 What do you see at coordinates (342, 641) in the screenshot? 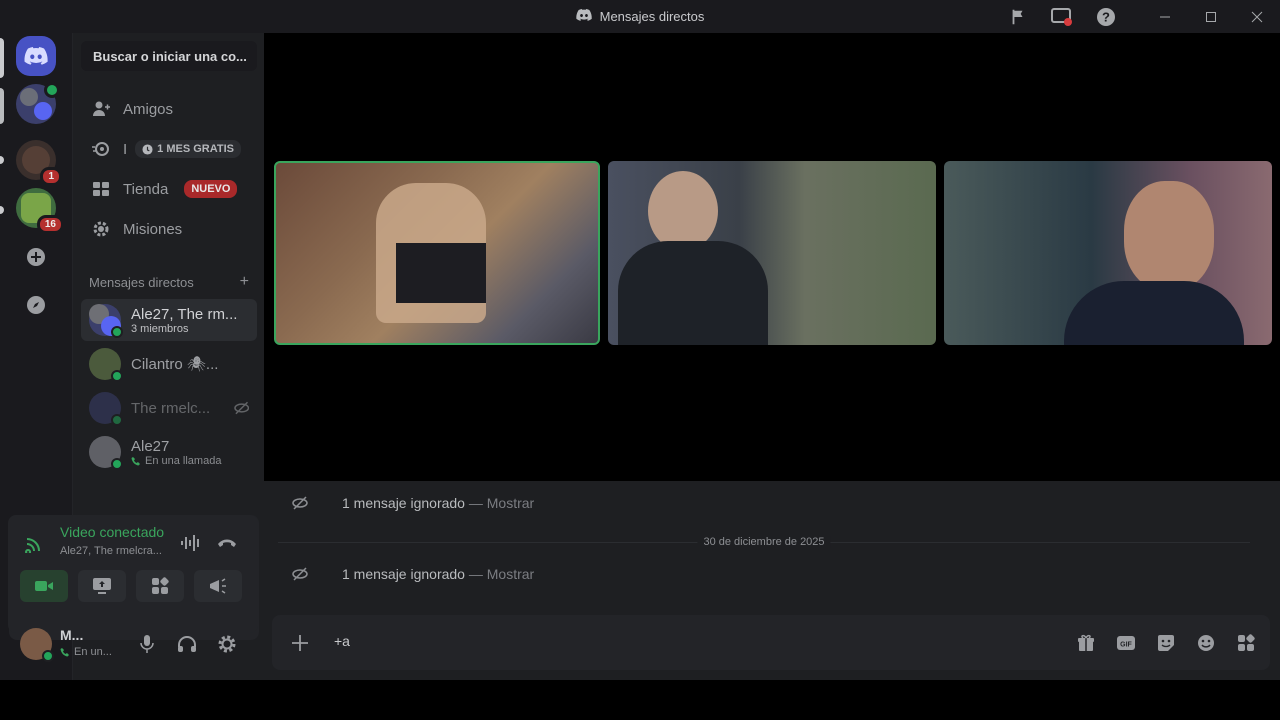
I see `message-input: +a` at bounding box center [342, 641].